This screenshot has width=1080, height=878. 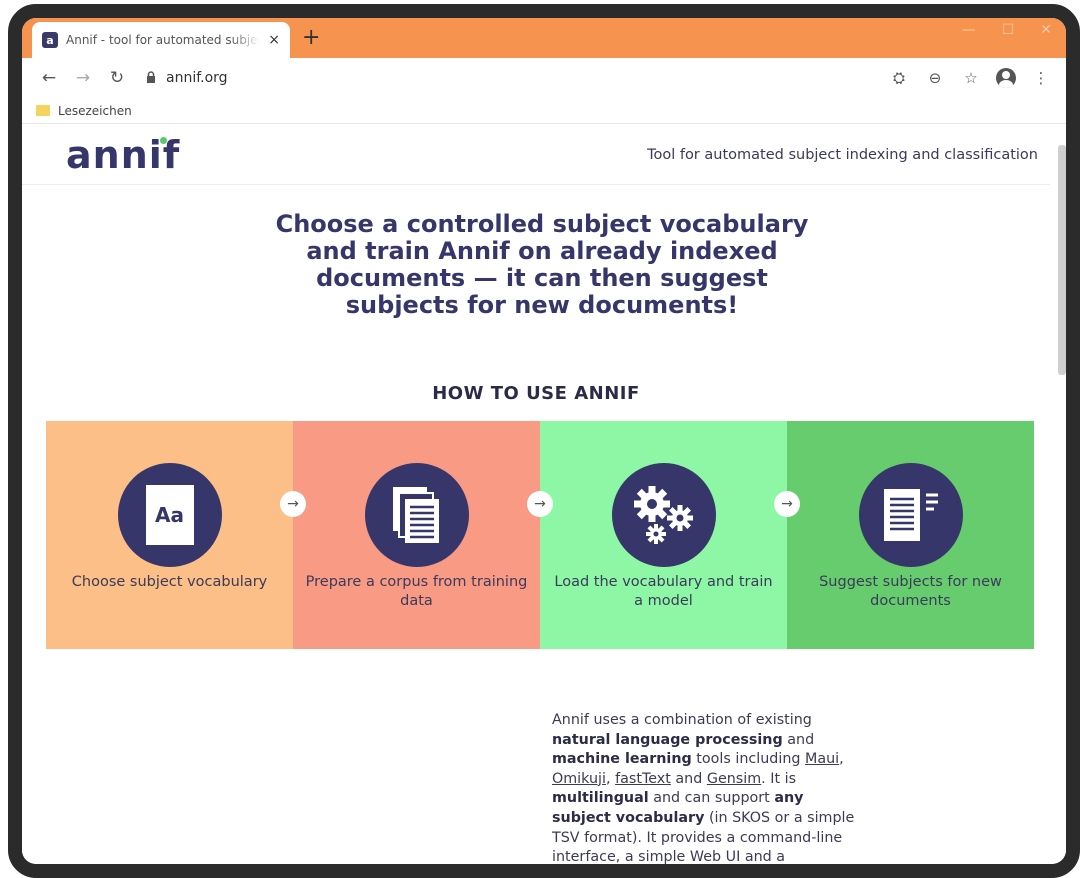 What do you see at coordinates (779, 778) in the screenshot?
I see `desc-text: . It is` at bounding box center [779, 778].